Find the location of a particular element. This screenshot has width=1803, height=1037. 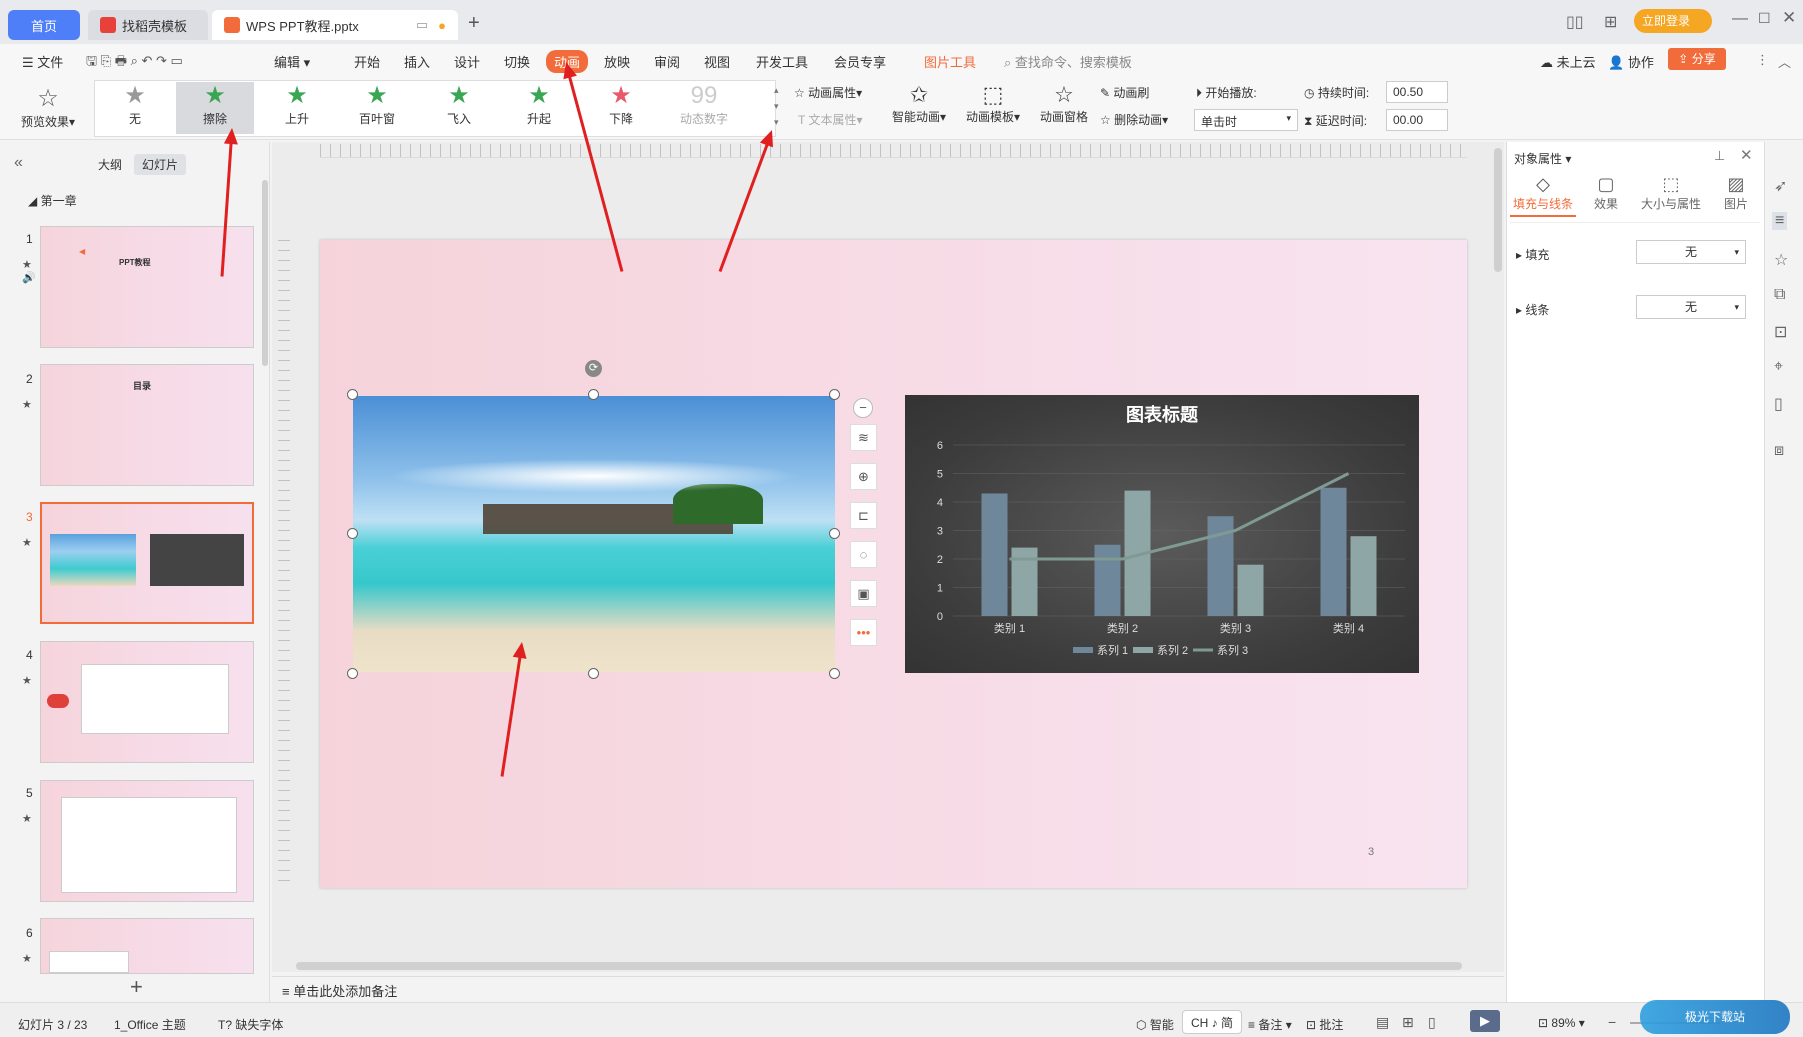

close-panel-icon: ✕ is located at coordinates (1746, 155).